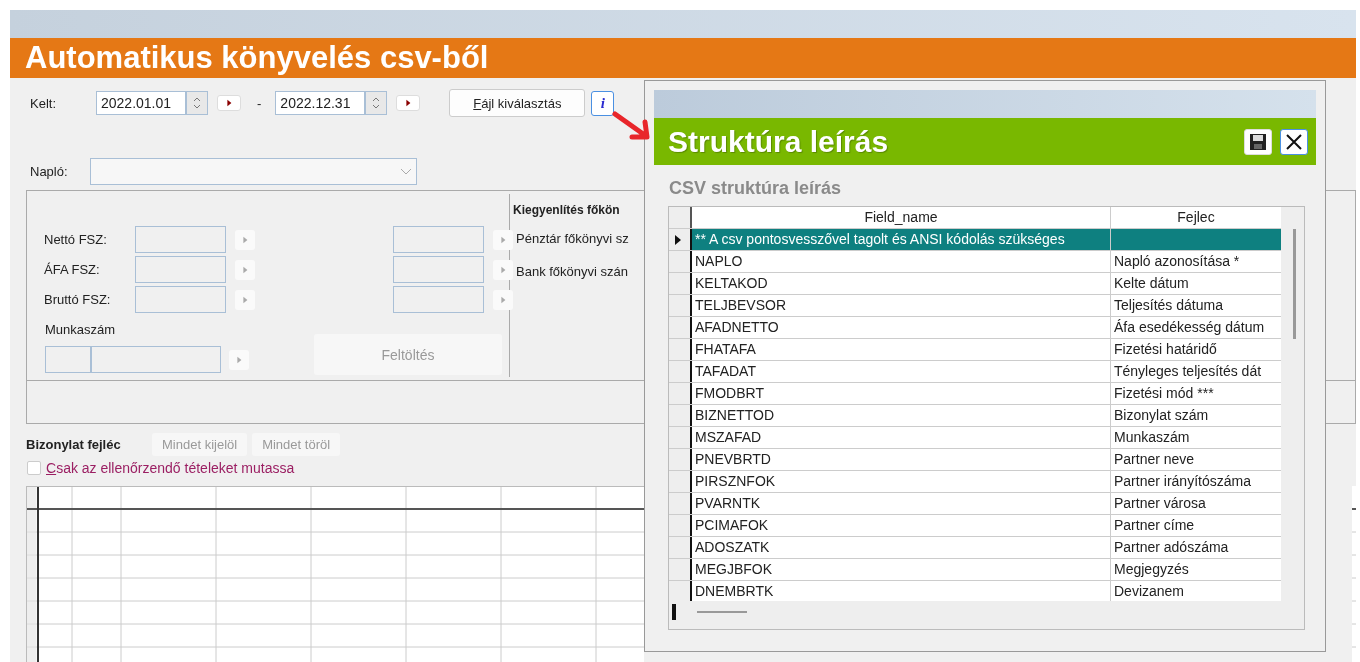 The width and height of the screenshot is (1360, 662). Describe the element at coordinates (573, 239) in the screenshot. I see `settlement-label: Pénztár főkönyvi sz` at that location.